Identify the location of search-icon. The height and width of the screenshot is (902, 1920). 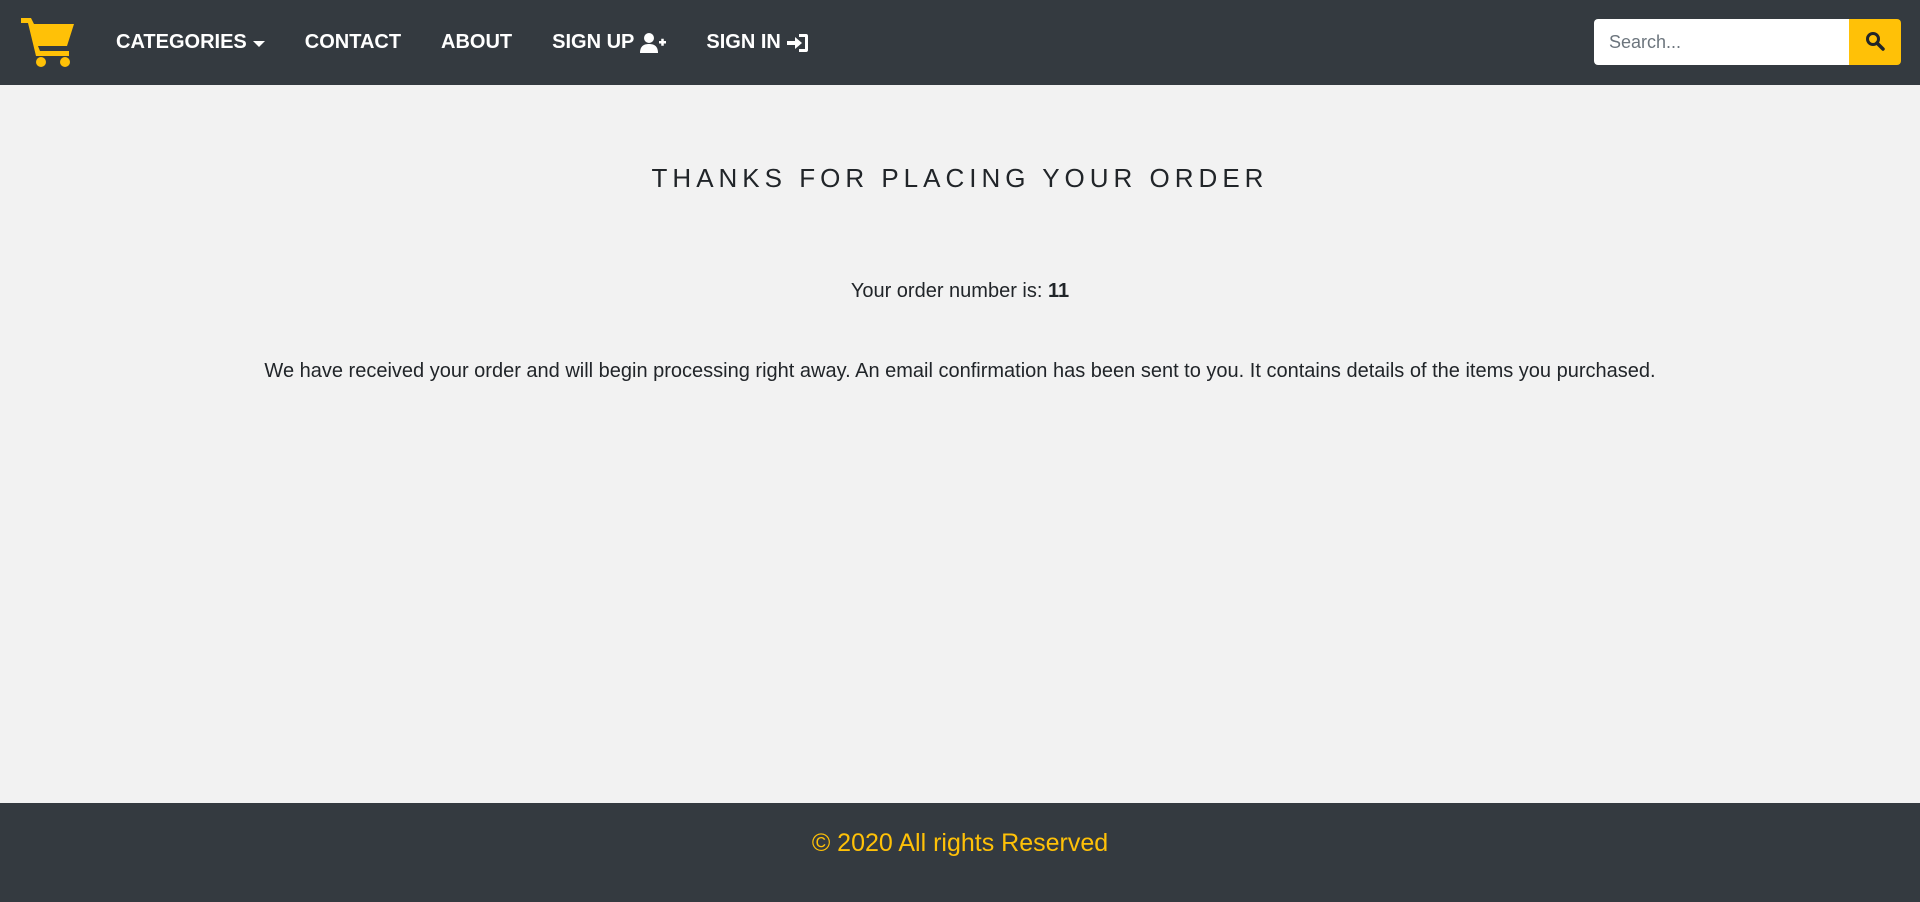
(1875, 42).